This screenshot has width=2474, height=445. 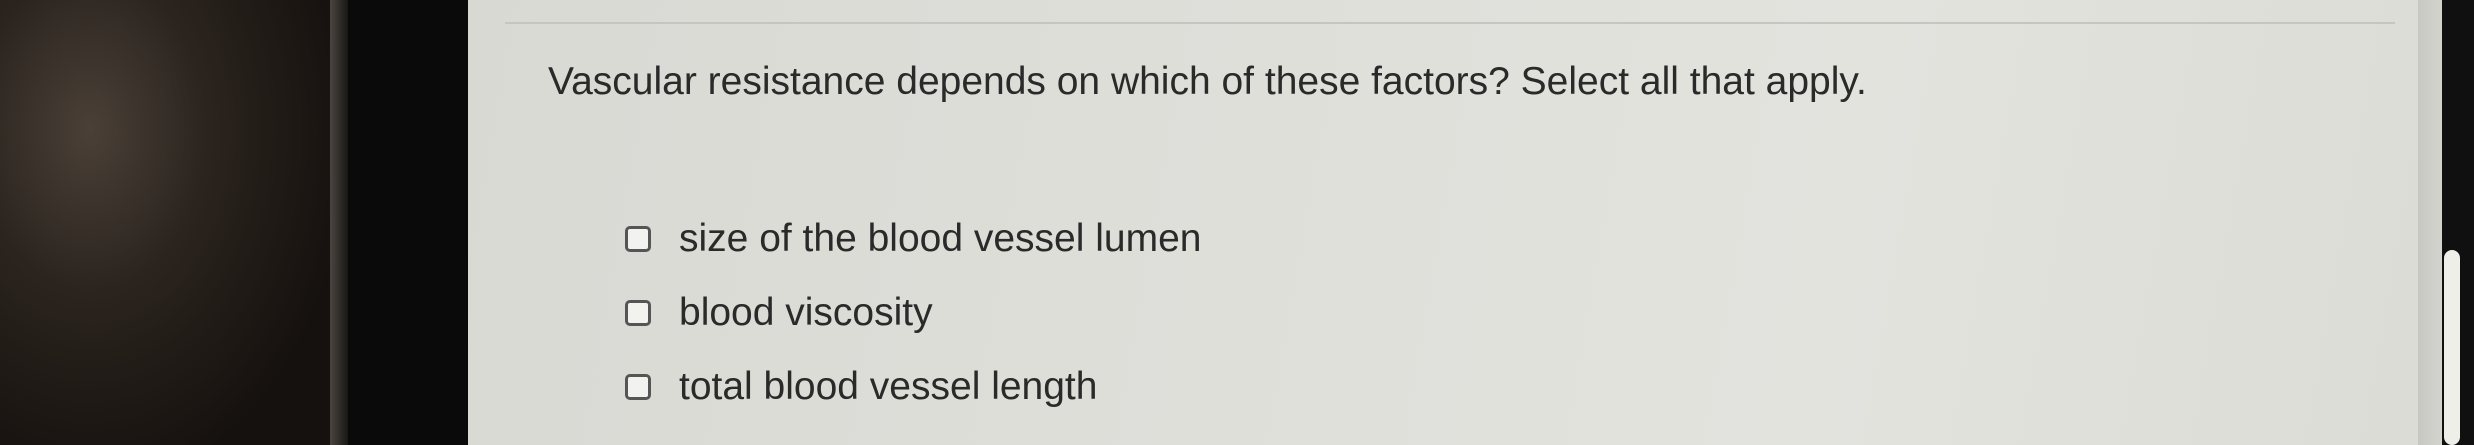 I want to click on desk-background, so click(x=174, y=222).